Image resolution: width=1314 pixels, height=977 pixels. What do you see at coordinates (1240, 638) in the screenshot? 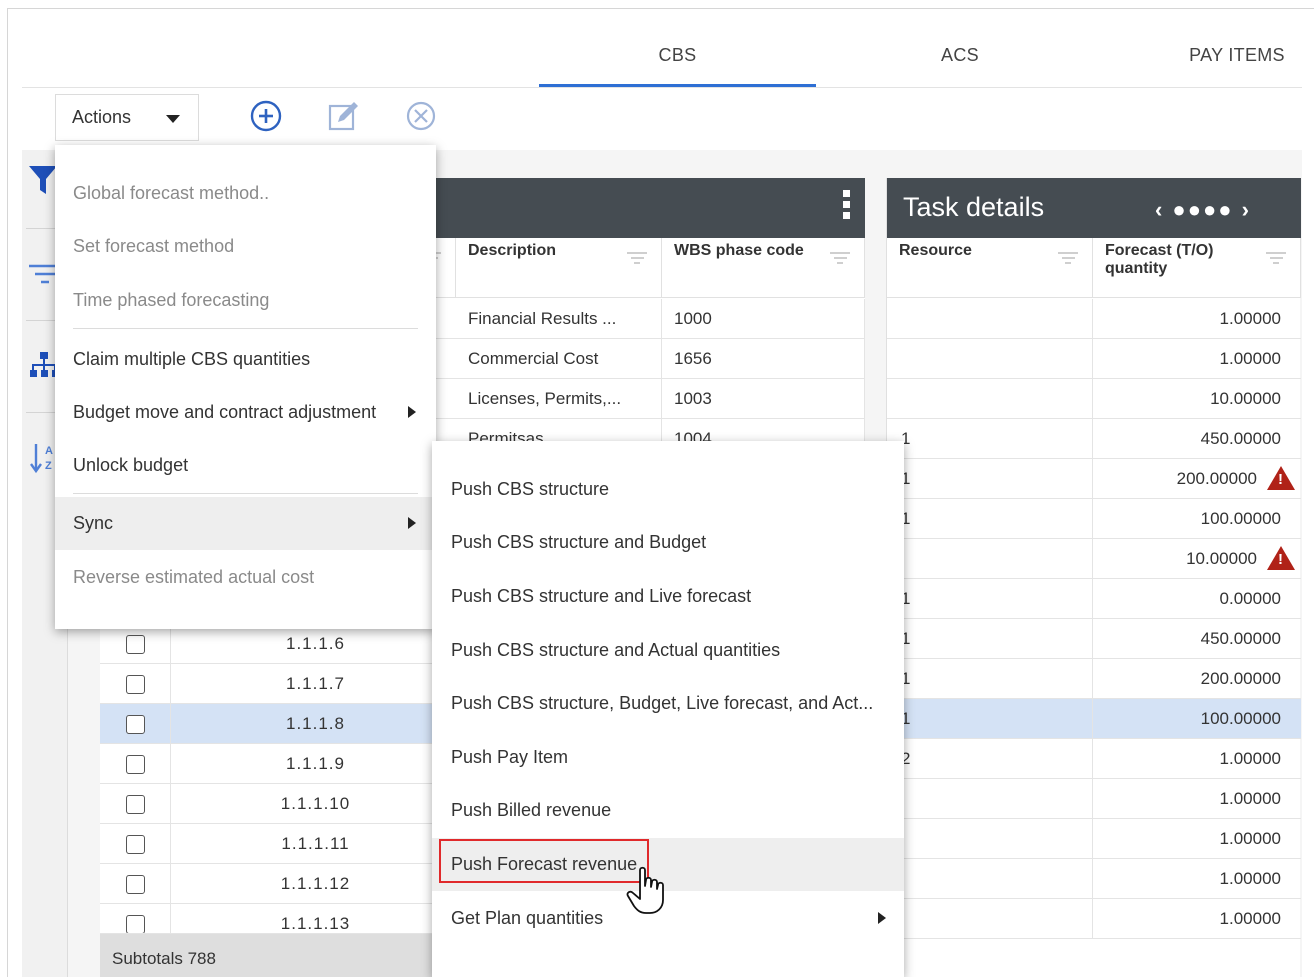
I see `forecast-quantity-value: 450.00000` at bounding box center [1240, 638].